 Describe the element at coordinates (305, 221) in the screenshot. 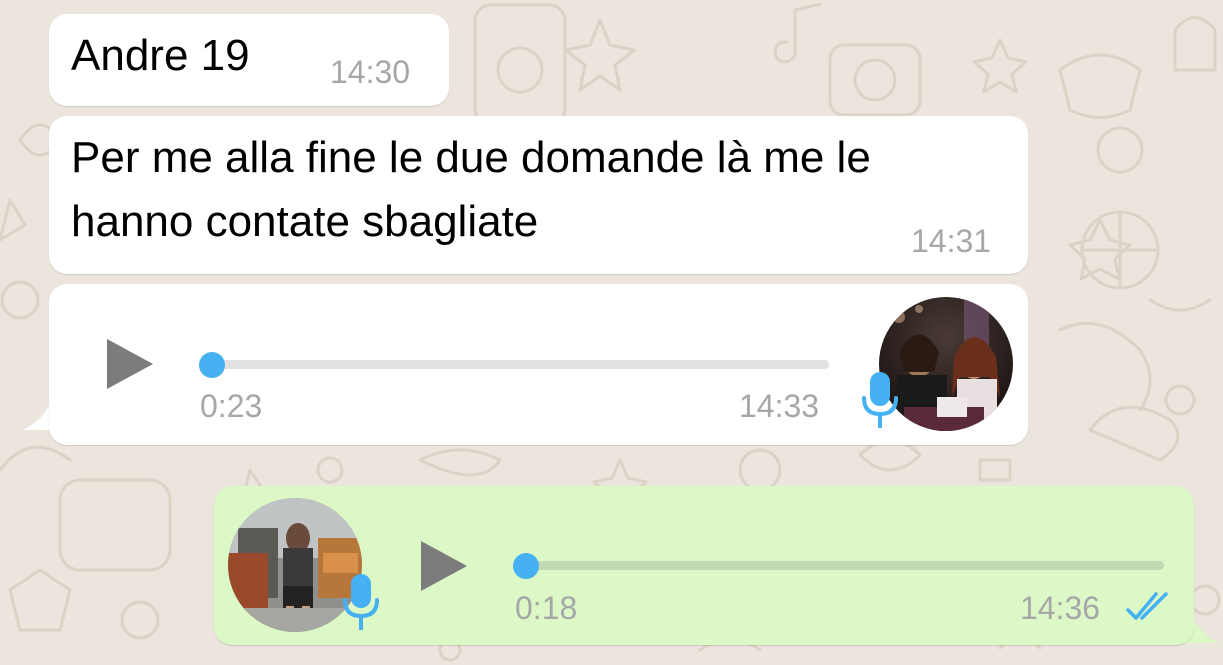

I see `message-text-line-2: hanno contate sbagliate` at that location.